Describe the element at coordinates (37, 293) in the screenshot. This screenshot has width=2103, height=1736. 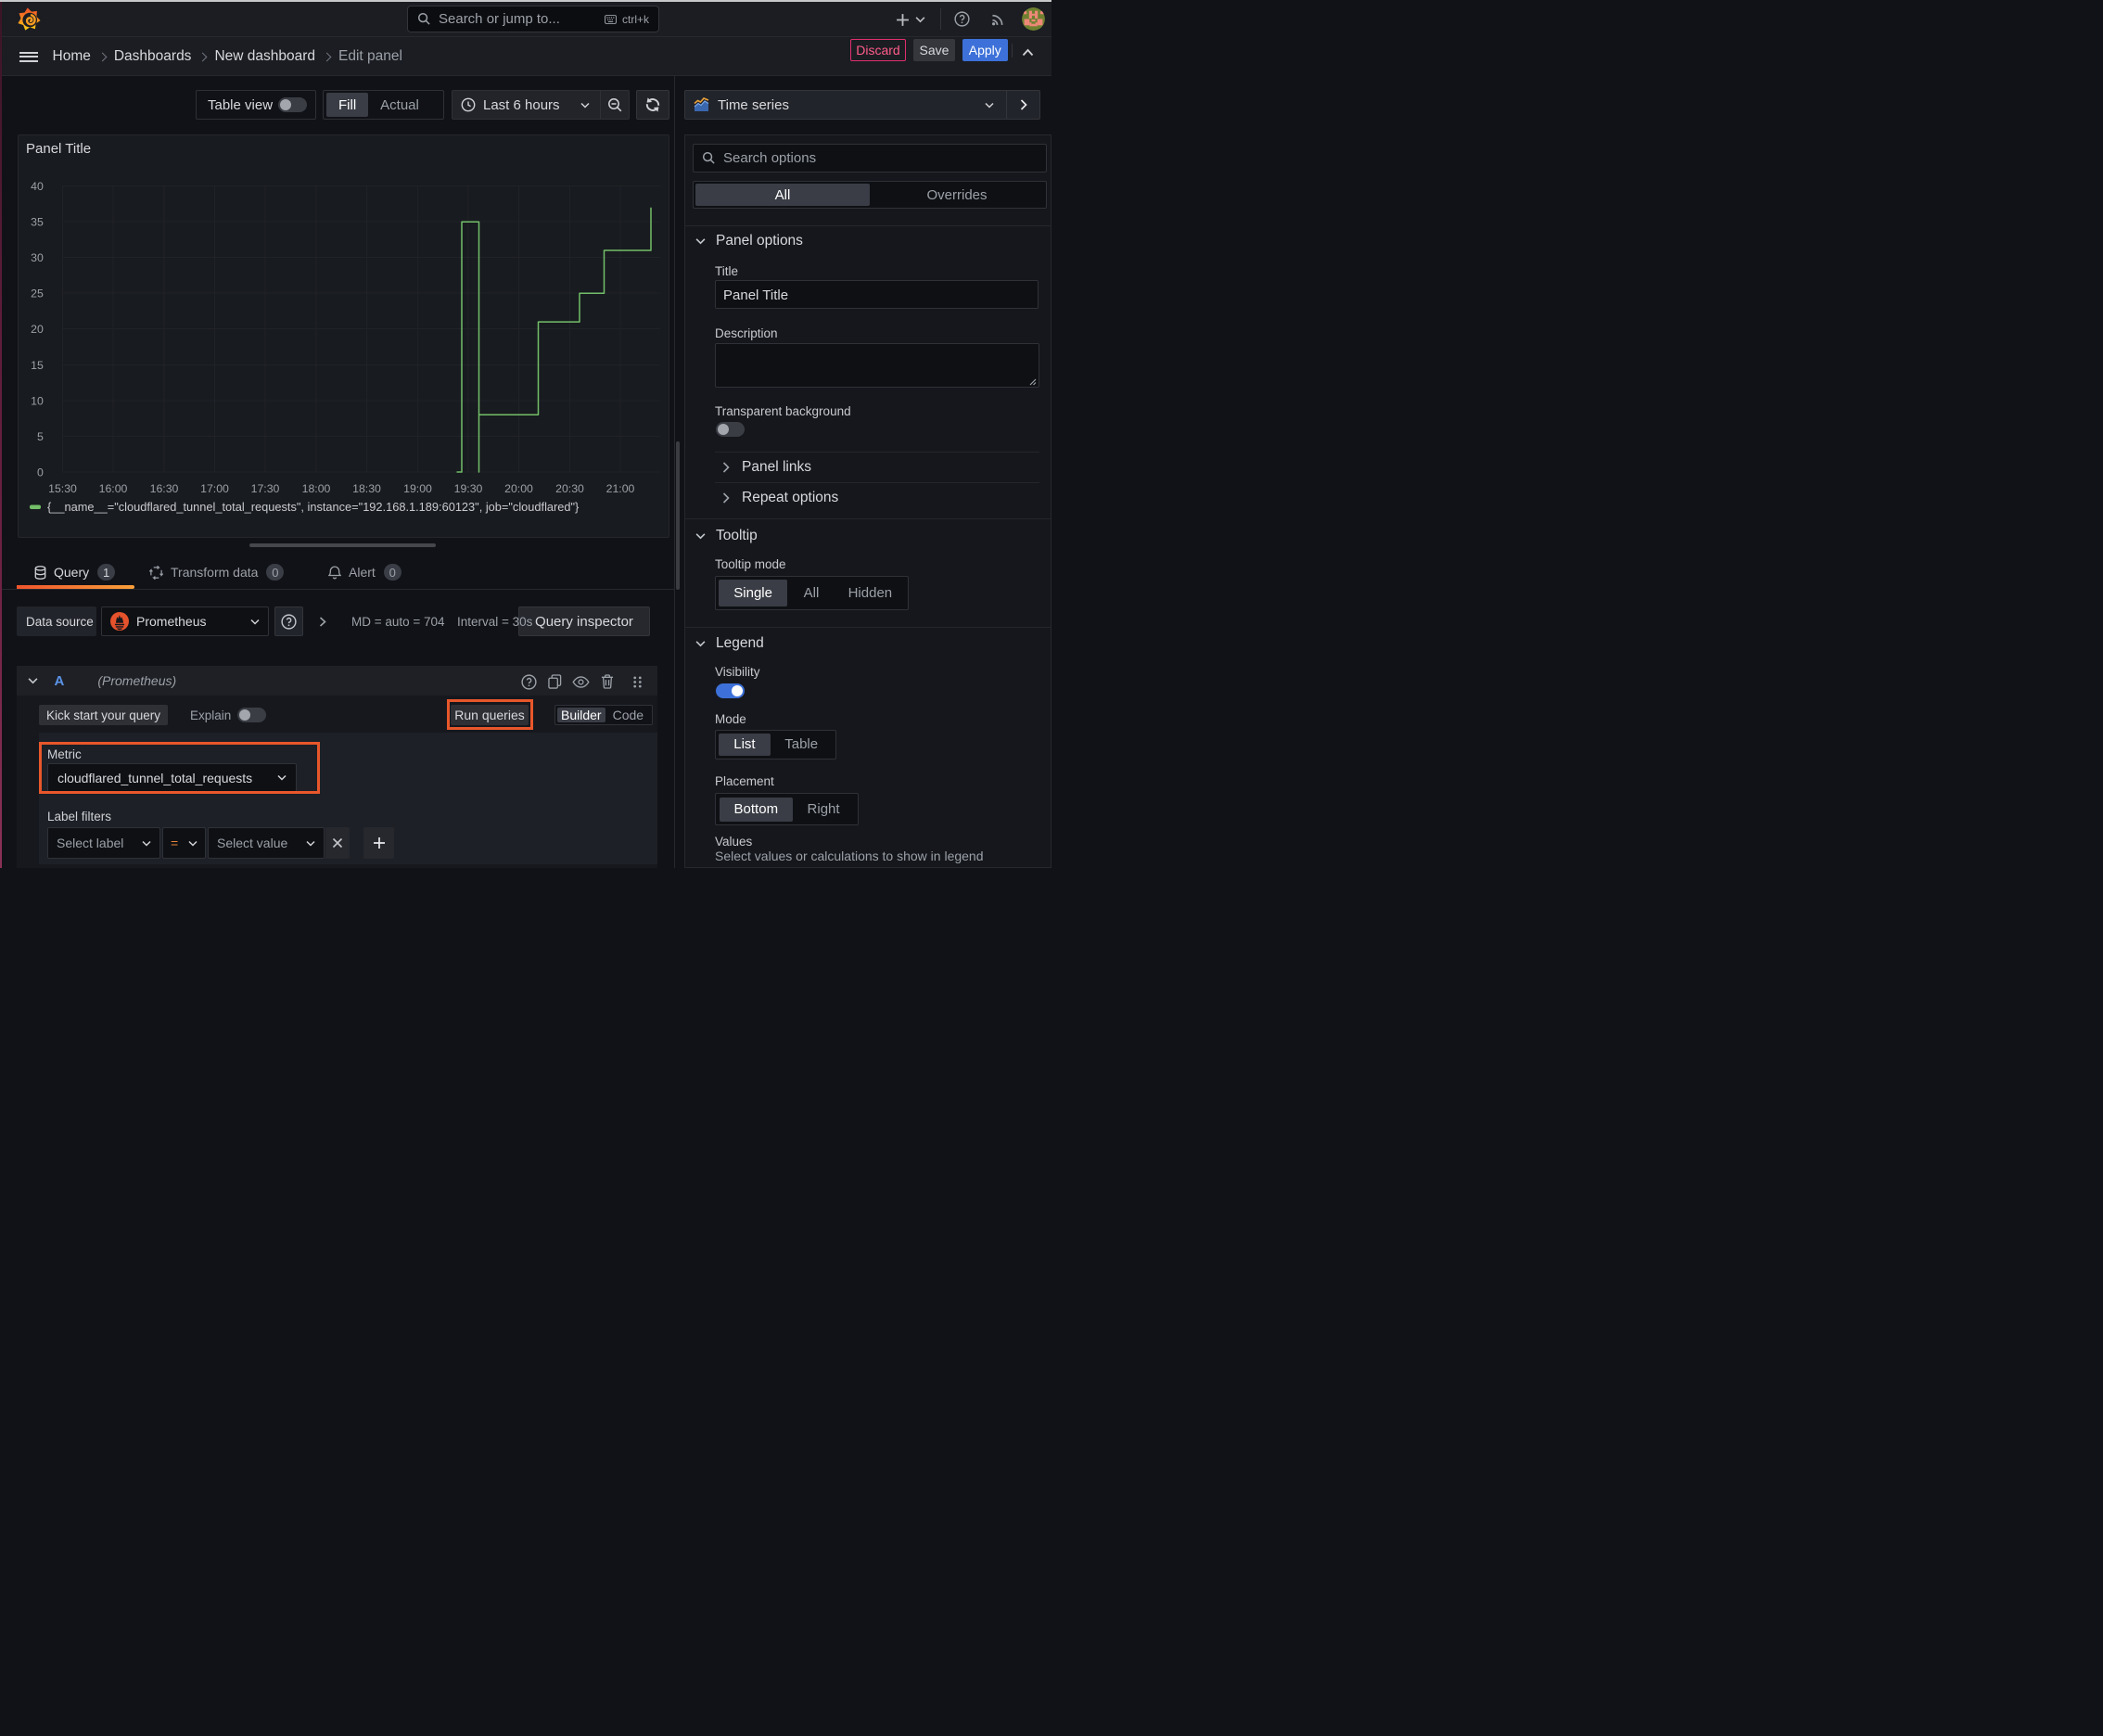
I see `svg-text: 25` at that location.